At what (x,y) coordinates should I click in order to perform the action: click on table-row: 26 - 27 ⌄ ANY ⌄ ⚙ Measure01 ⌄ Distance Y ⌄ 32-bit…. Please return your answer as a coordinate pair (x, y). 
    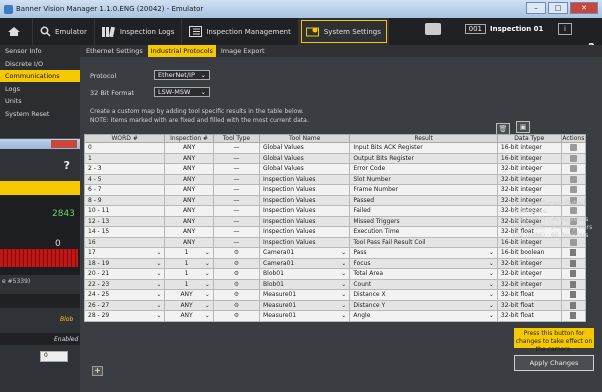
    Looking at the image, I should click on (335, 305).